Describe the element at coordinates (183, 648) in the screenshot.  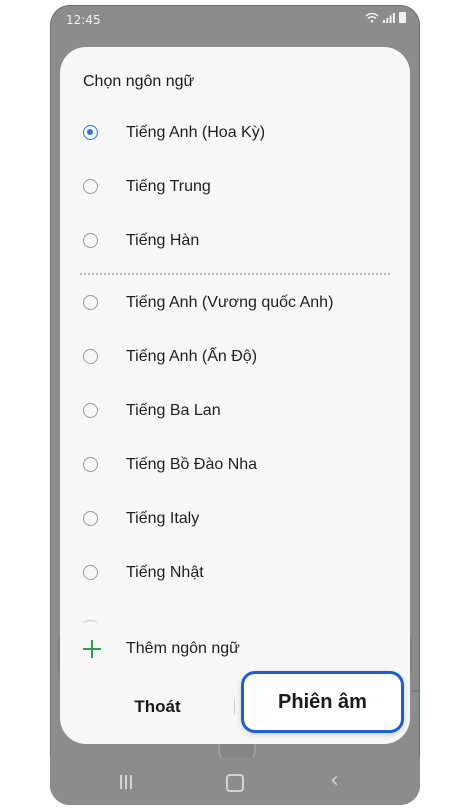
I see `add-language-label: Thêm ngôn ngữ` at that location.